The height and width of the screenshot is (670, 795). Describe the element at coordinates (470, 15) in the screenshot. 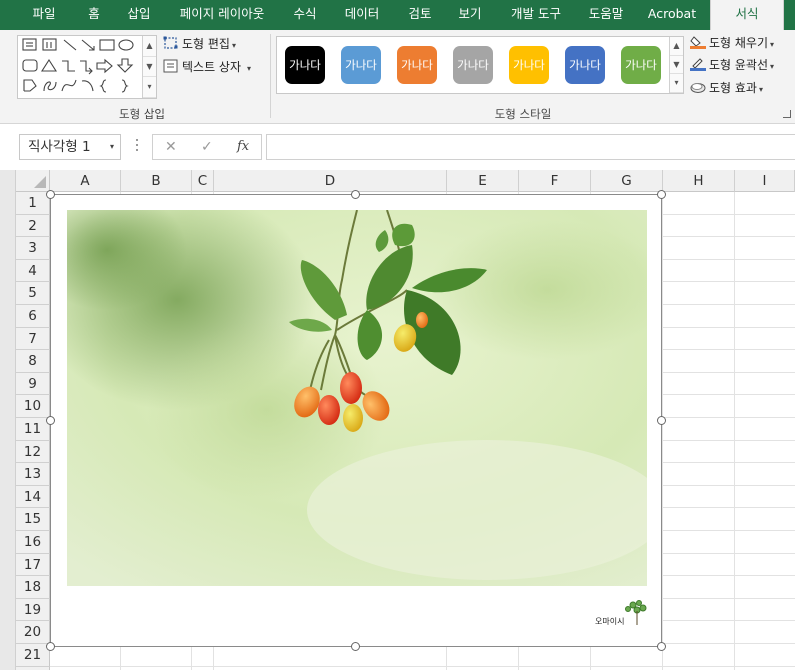

I see `tab-view: 보기` at that location.